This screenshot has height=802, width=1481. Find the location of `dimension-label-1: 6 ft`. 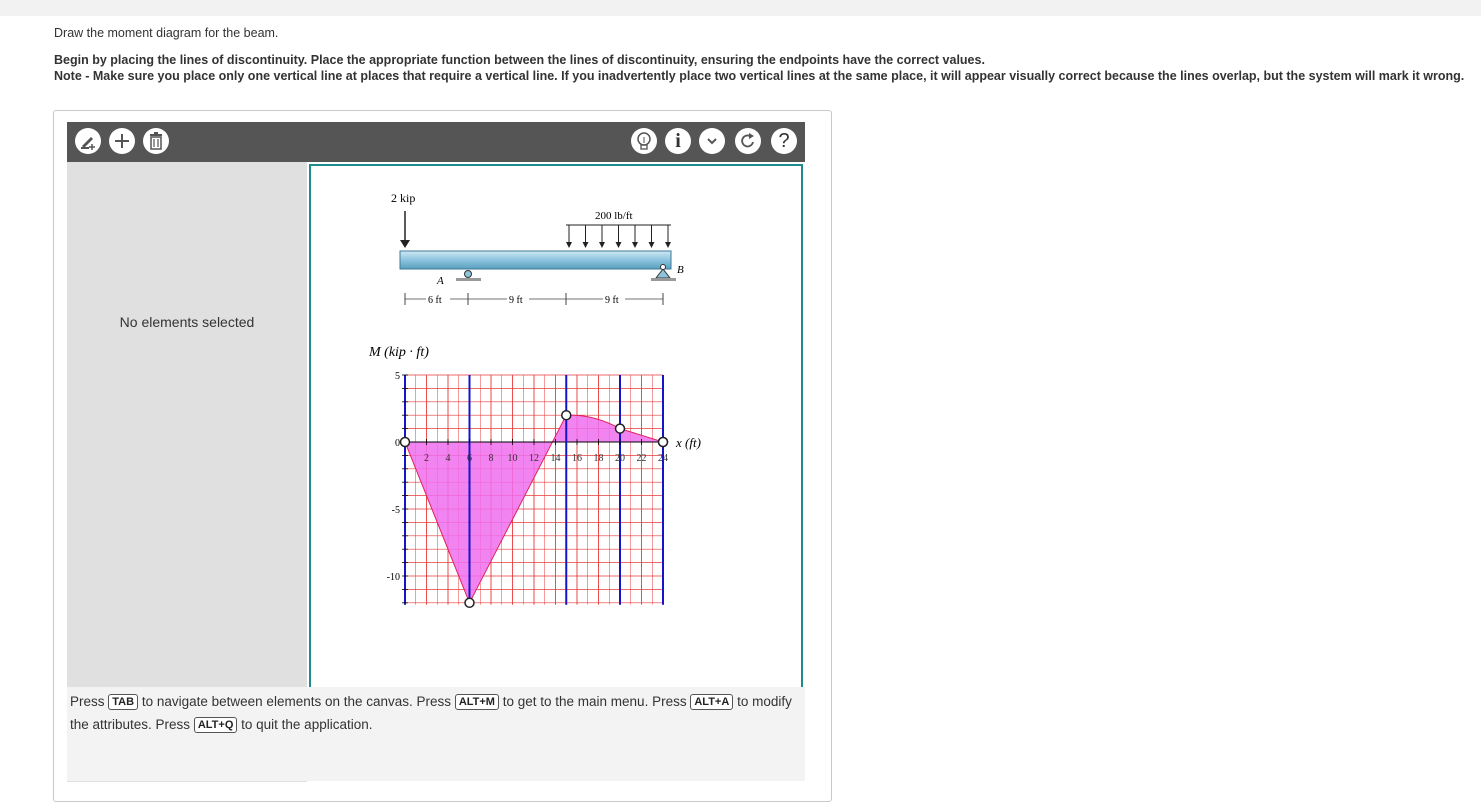

dimension-label-1: 6 ft is located at coordinates (435, 300).